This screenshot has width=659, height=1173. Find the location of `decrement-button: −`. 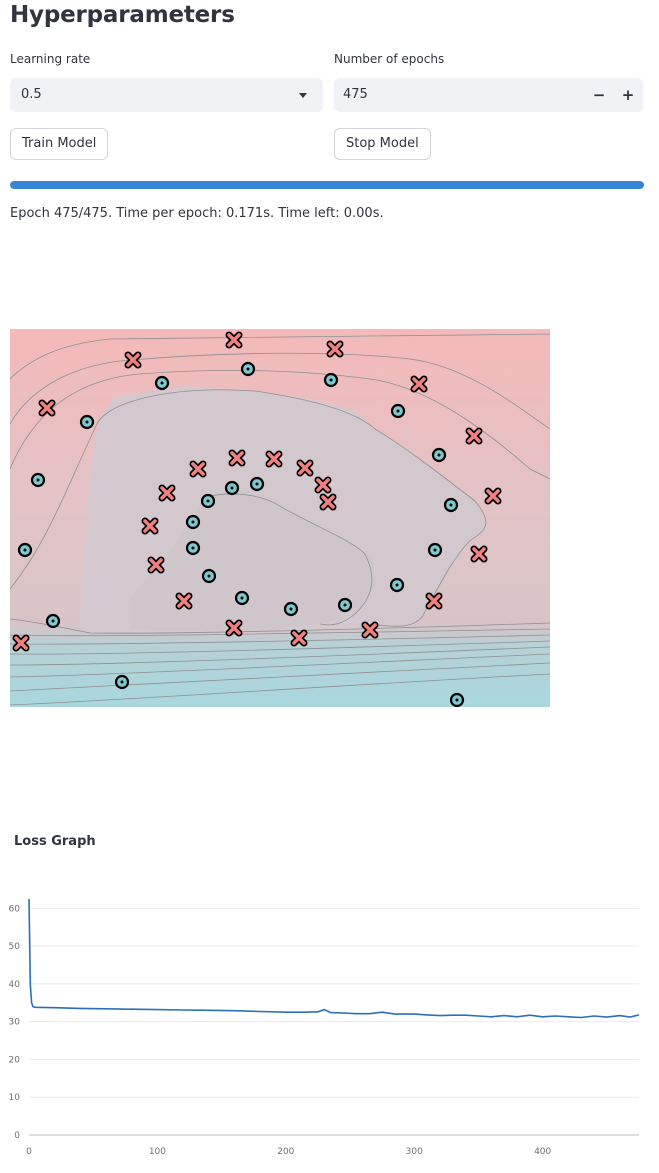

decrement-button: − is located at coordinates (599, 95).